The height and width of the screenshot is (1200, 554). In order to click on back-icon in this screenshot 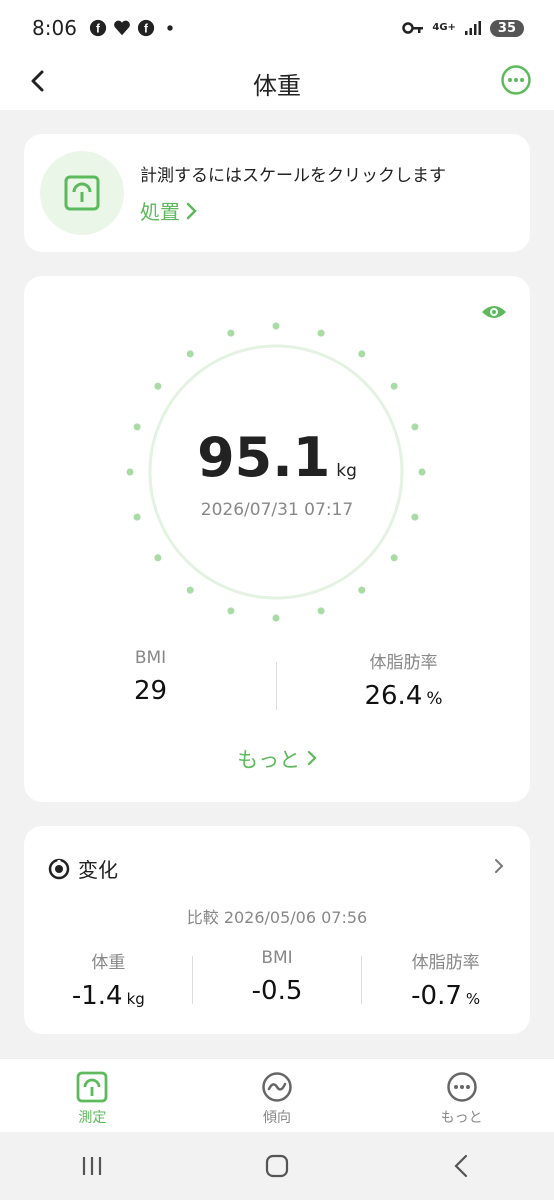, I will do `click(462, 1166)`.